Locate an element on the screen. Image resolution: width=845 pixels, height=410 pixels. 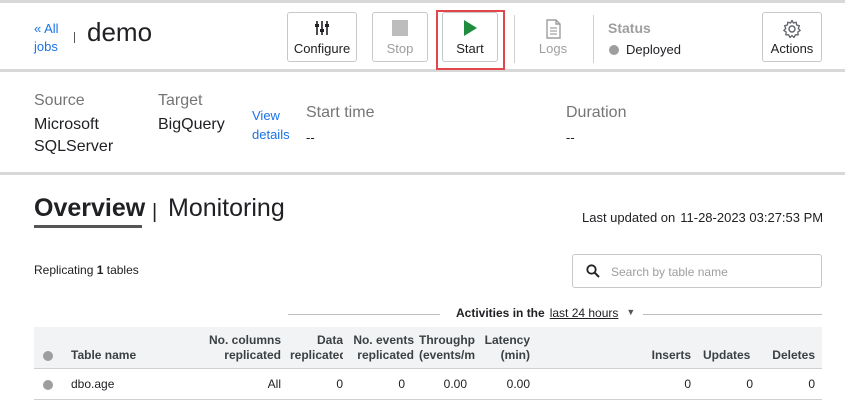
stop-square-icon is located at coordinates (400, 29).